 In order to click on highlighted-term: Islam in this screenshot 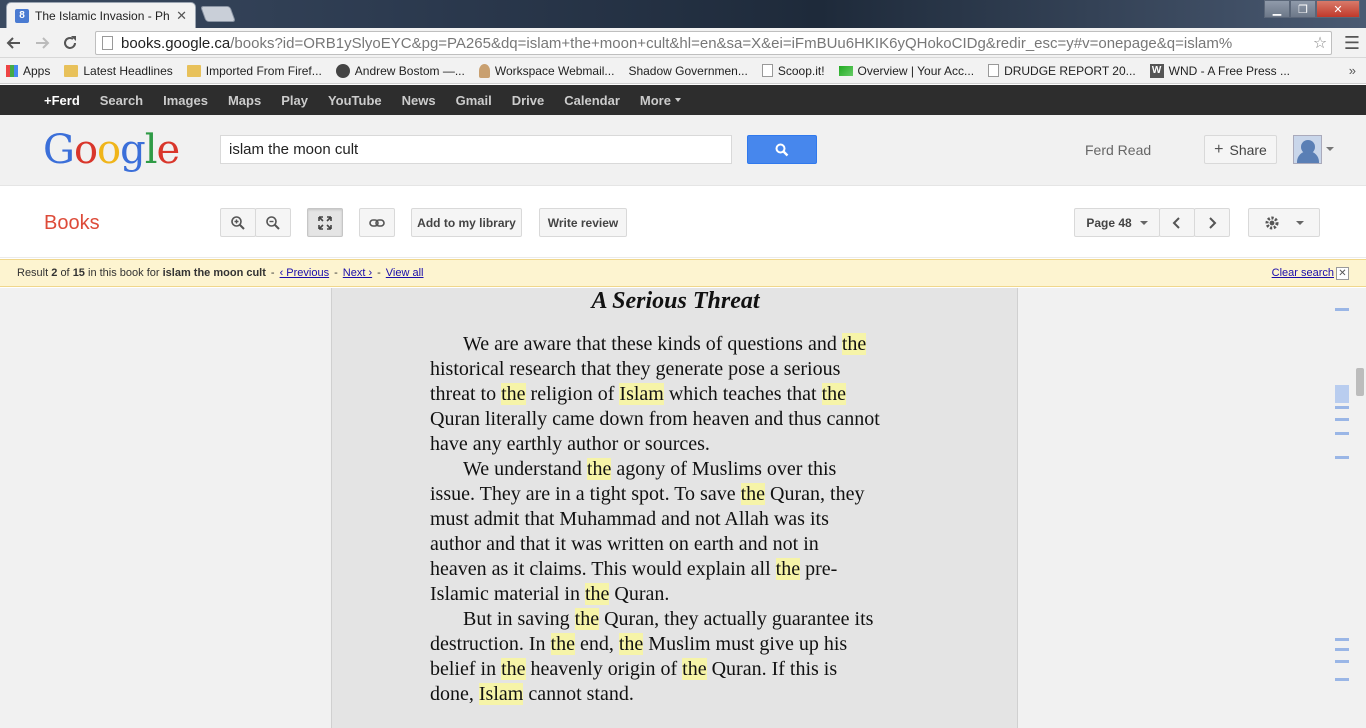, I will do `click(501, 694)`.